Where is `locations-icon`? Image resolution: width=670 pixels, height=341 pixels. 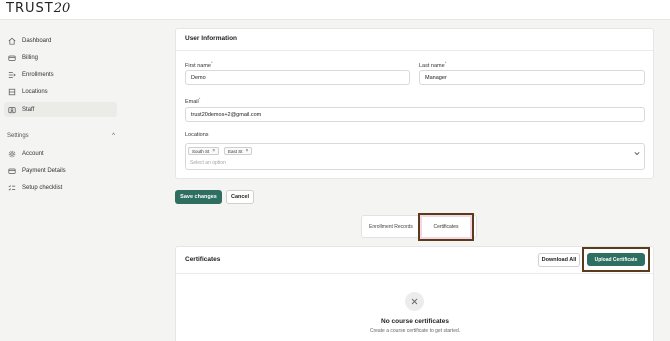 locations-icon is located at coordinates (11, 91).